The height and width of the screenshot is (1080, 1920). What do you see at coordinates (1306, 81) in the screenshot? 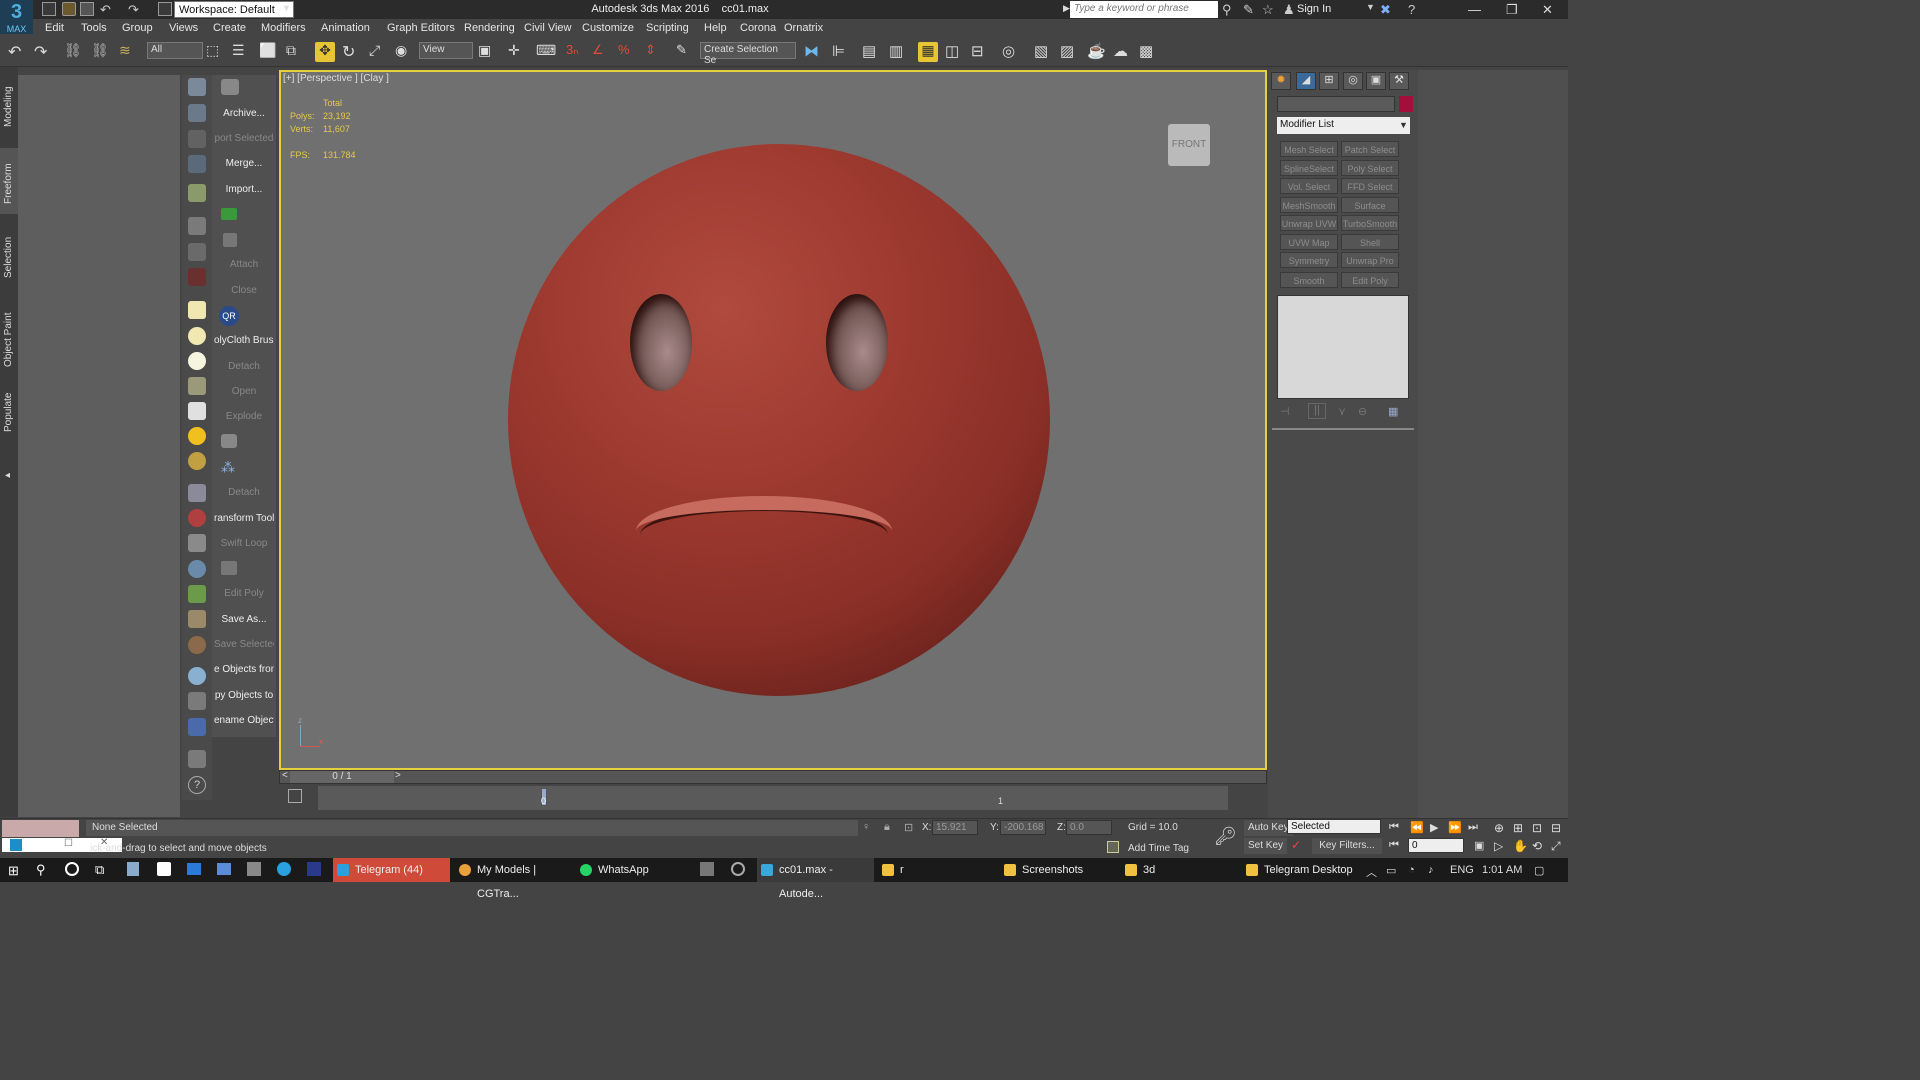
I see `modify-tab-icon: ◢` at bounding box center [1306, 81].